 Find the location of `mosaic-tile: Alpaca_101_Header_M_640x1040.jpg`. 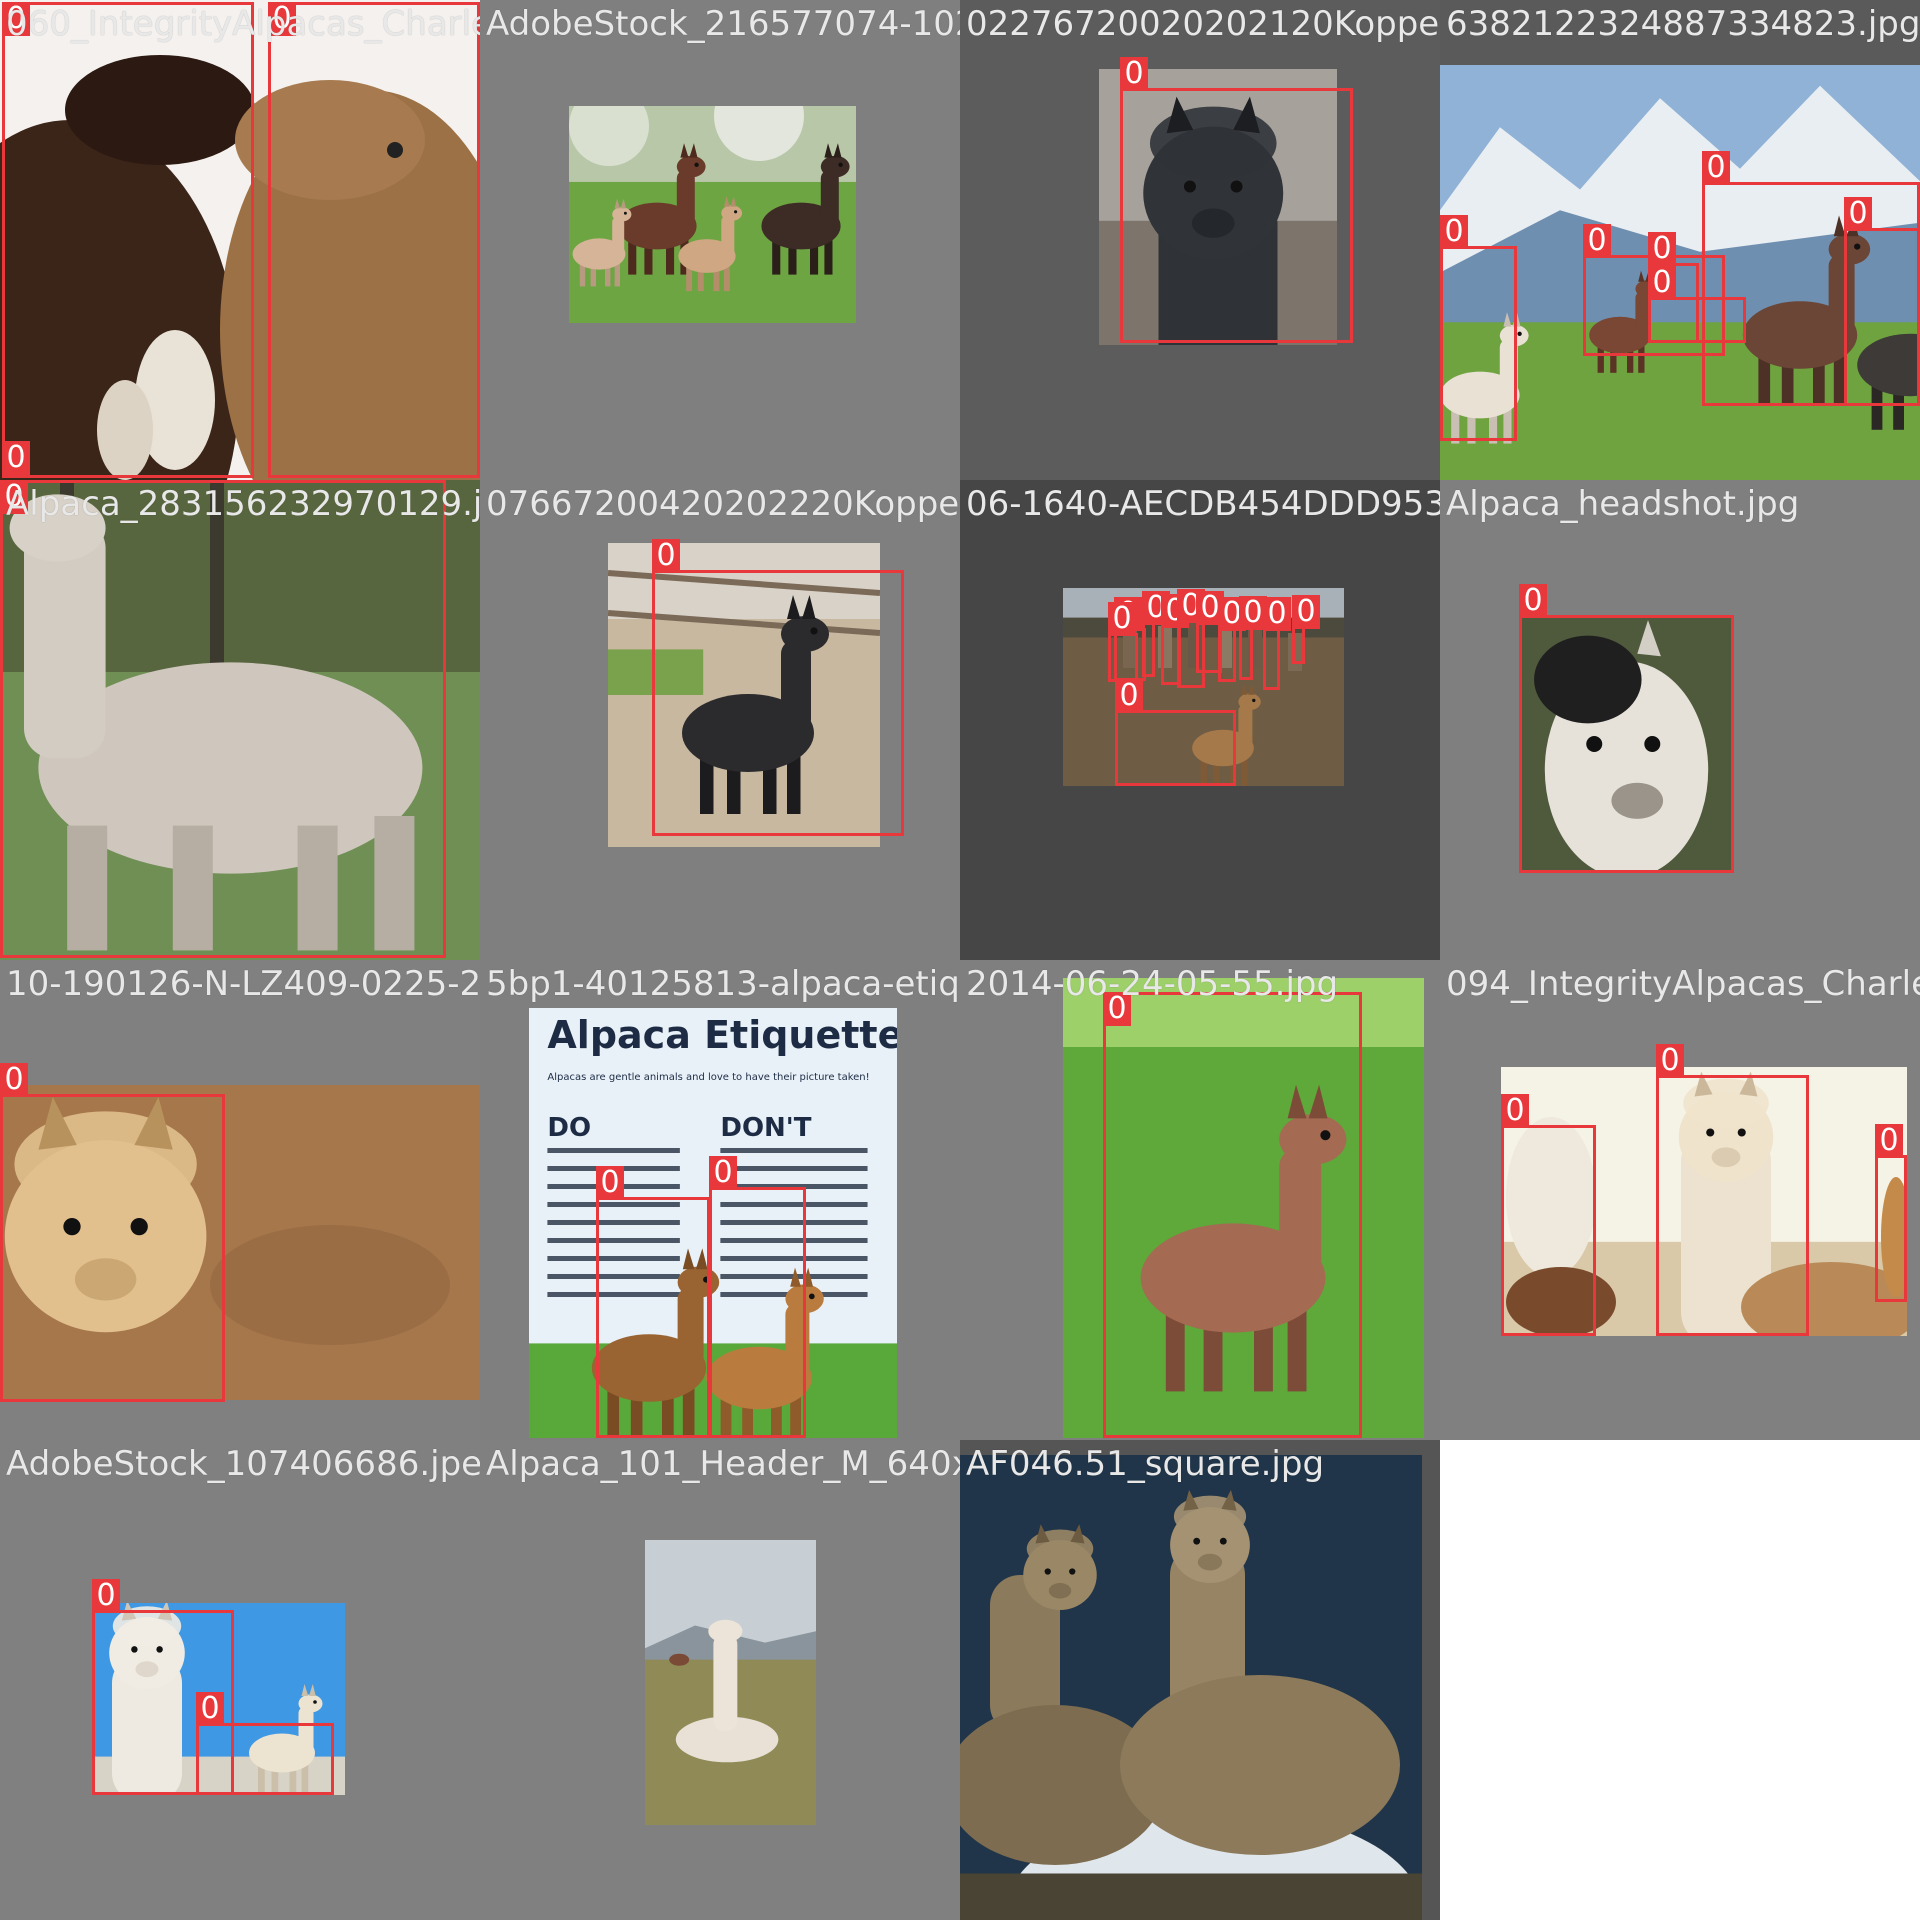

mosaic-tile: Alpaca_101_Header_M_640x1040.jpg is located at coordinates (720, 1680).